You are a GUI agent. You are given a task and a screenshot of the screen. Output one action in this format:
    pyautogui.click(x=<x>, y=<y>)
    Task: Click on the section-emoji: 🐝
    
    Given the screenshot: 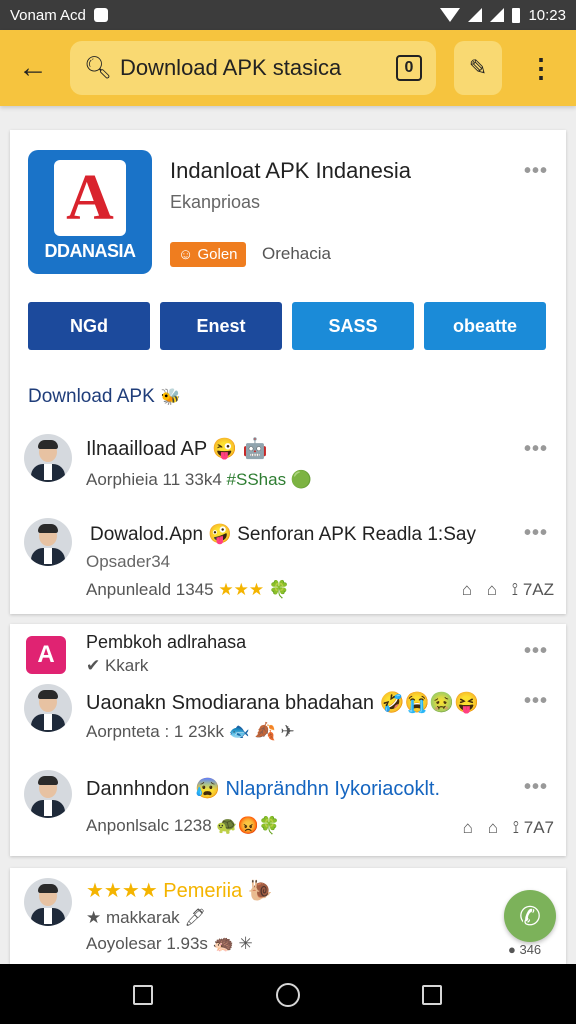 What is the action you would take?
    pyautogui.click(x=170, y=397)
    